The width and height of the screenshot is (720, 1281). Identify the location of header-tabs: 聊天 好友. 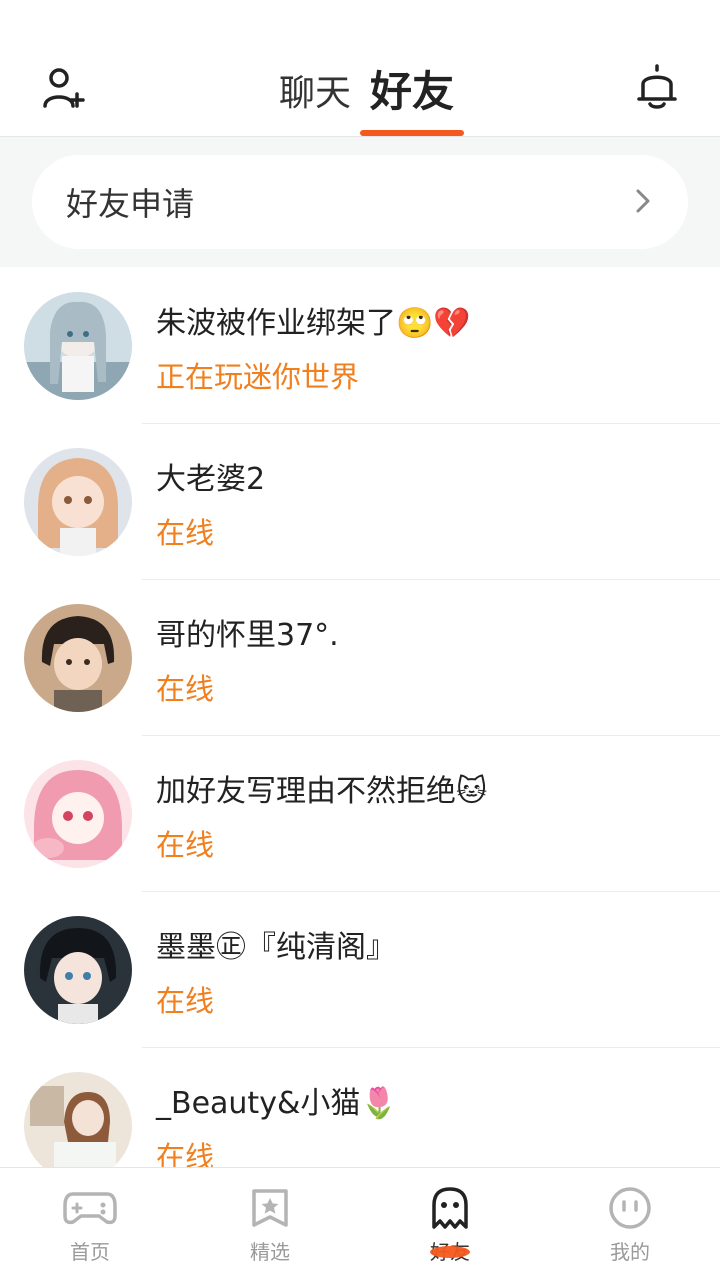
(367, 96).